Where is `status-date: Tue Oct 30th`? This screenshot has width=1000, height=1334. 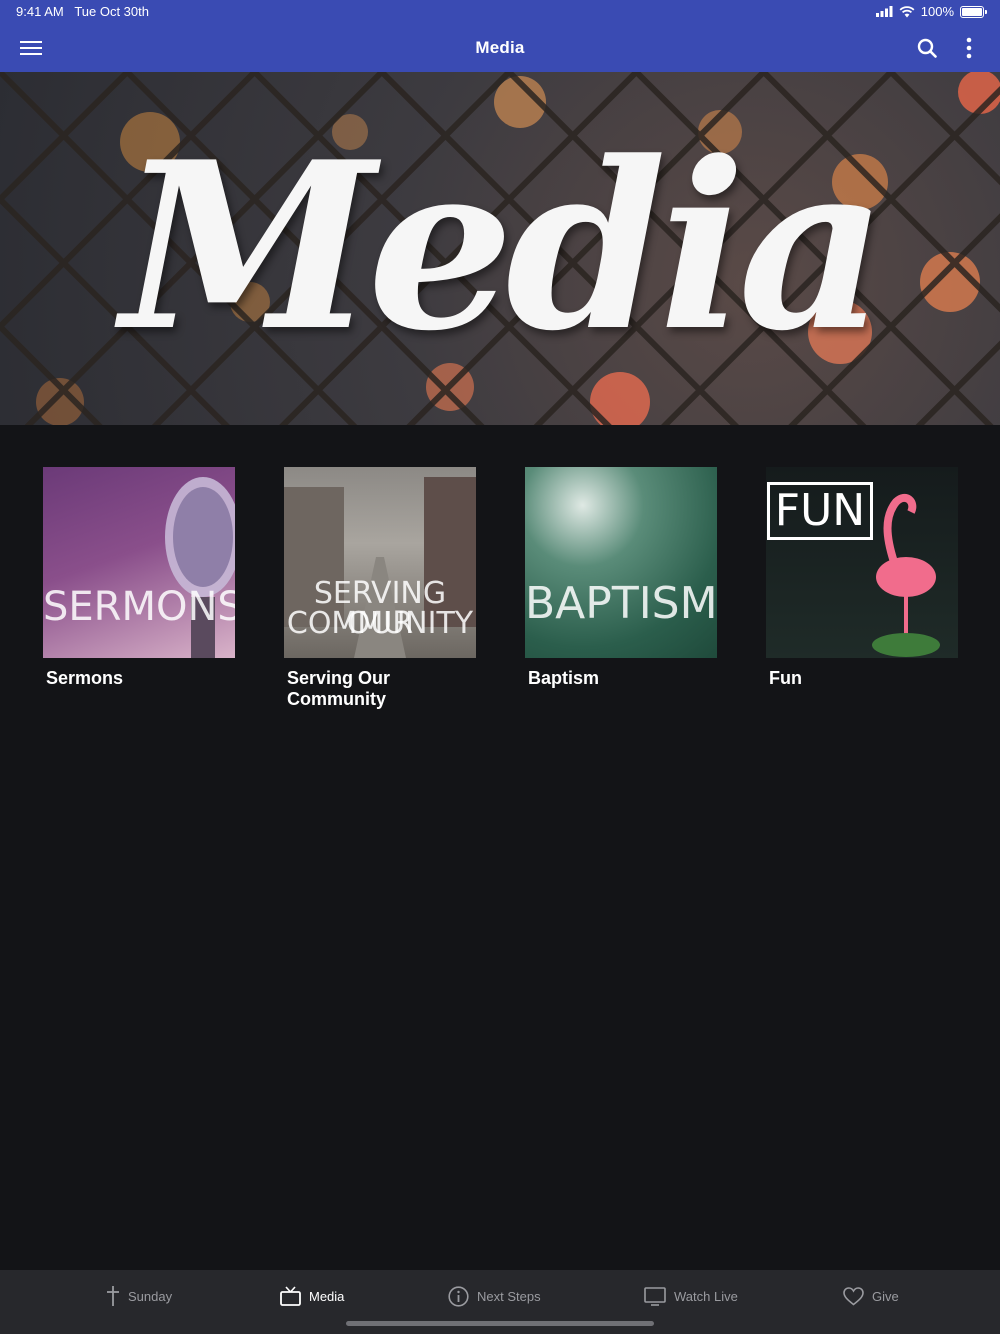
status-date: Tue Oct 30th is located at coordinates (111, 11).